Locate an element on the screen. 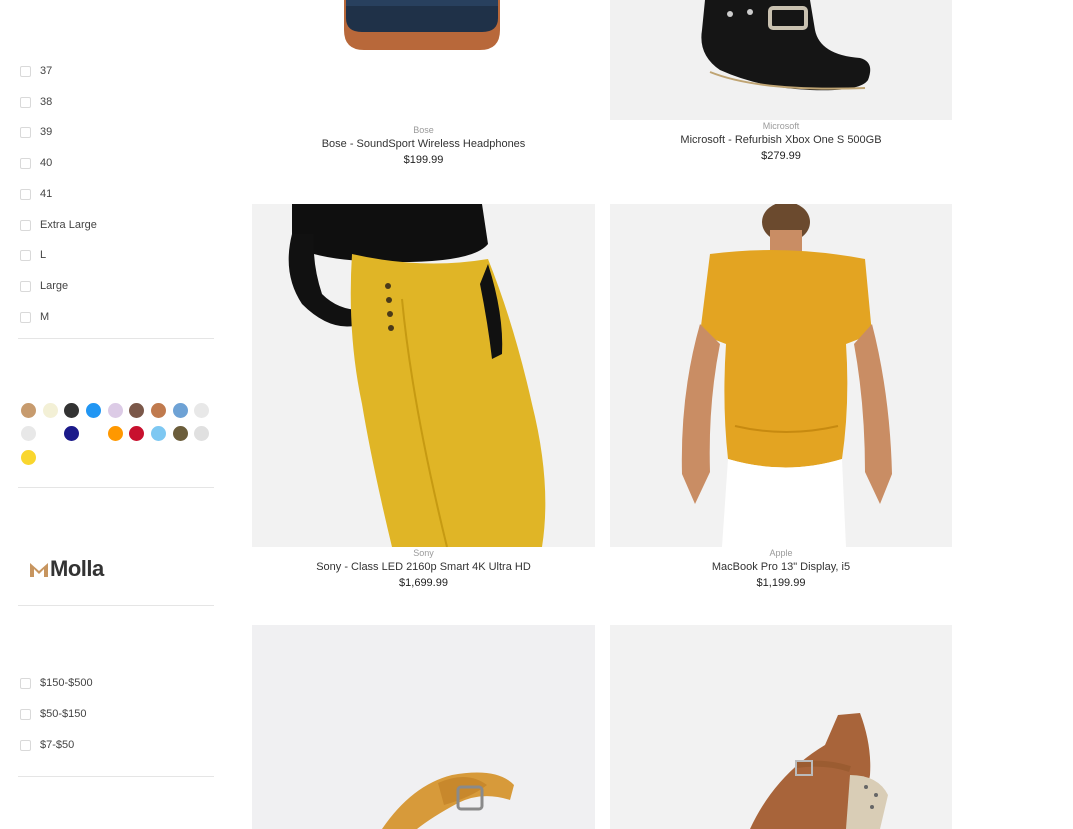 The height and width of the screenshot is (829, 1073). product-title: Bose - SoundSport Wireless Headphones is located at coordinates (423, 144).